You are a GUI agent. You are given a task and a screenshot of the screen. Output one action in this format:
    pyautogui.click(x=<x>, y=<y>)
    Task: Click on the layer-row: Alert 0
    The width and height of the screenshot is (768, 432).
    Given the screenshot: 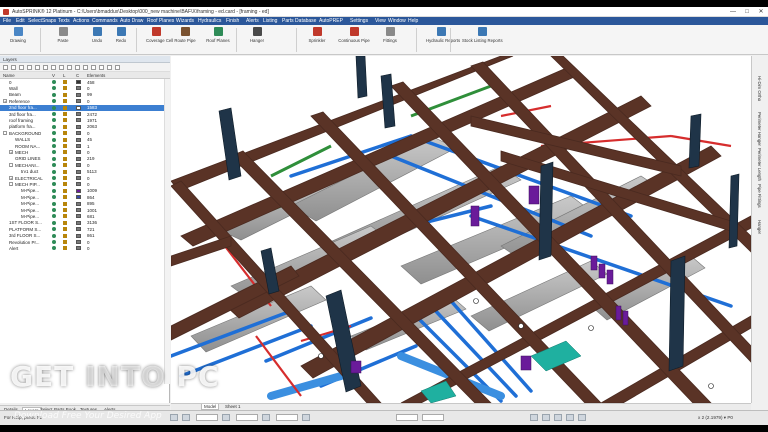 What is the action you would take?
    pyautogui.click(x=85, y=248)
    